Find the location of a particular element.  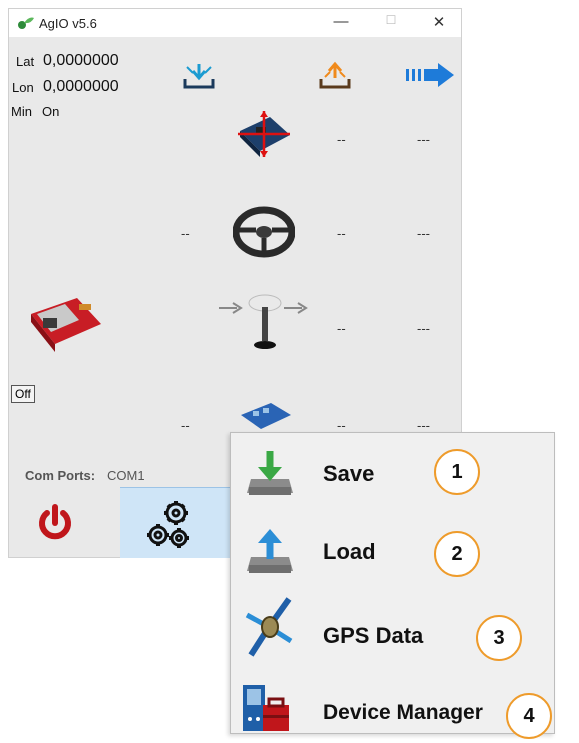

download-icon is located at coordinates (199, 78).